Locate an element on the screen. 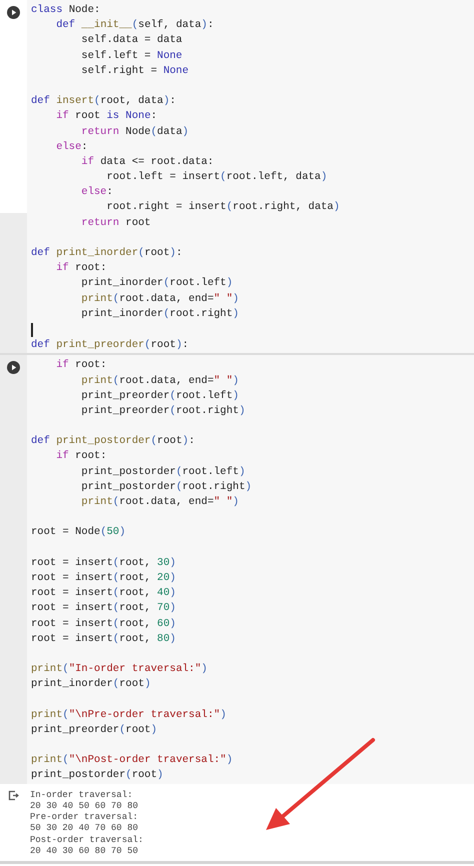 The image size is (474, 866). code-line: def print_inorder(root): is located at coordinates (106, 253).